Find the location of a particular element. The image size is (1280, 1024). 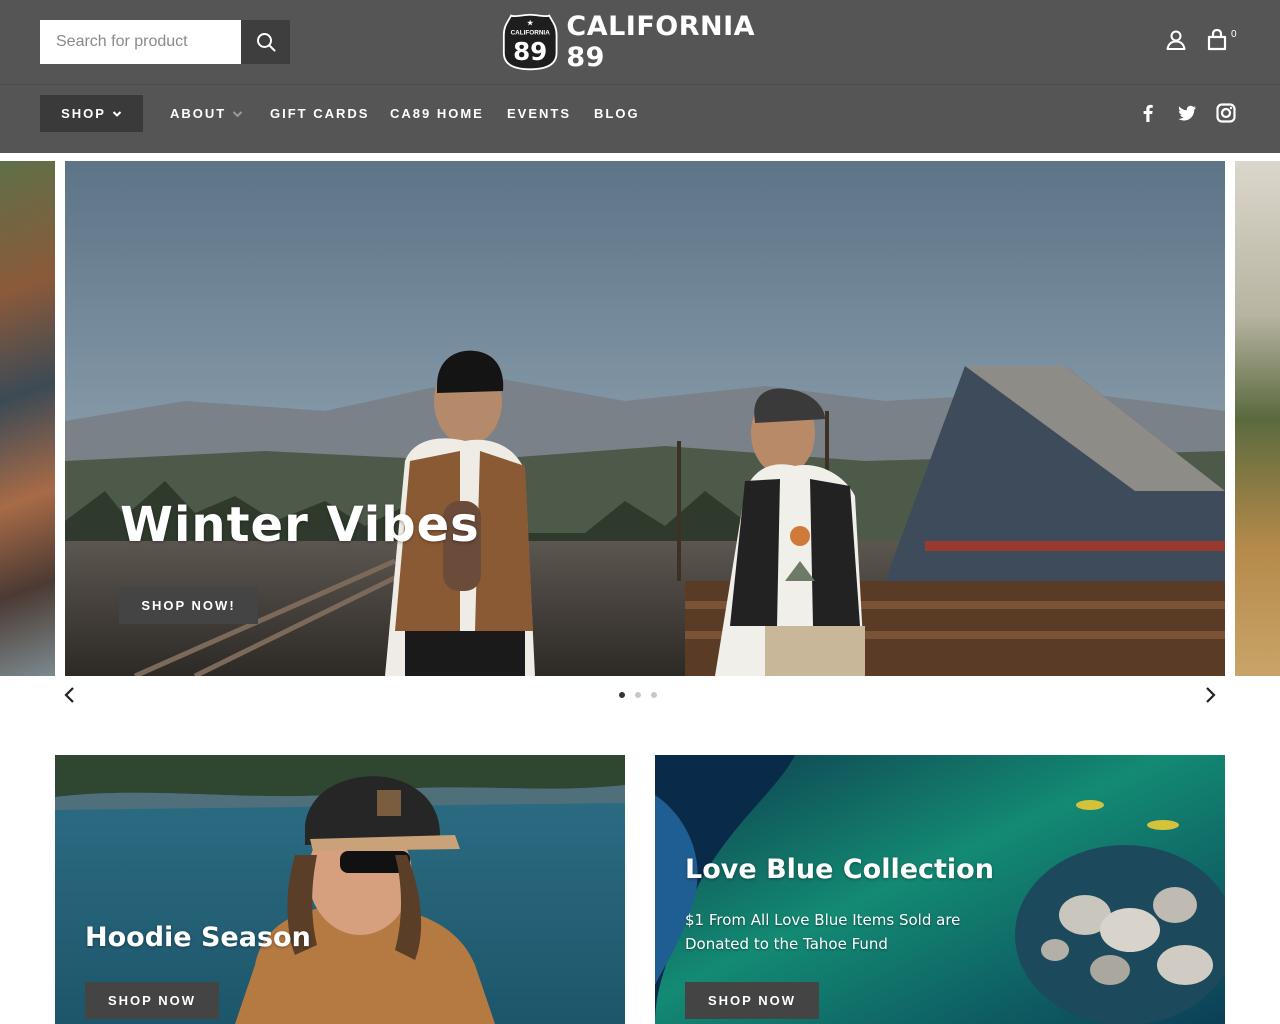

nav-item-events: EVENTS is located at coordinates (539, 113).